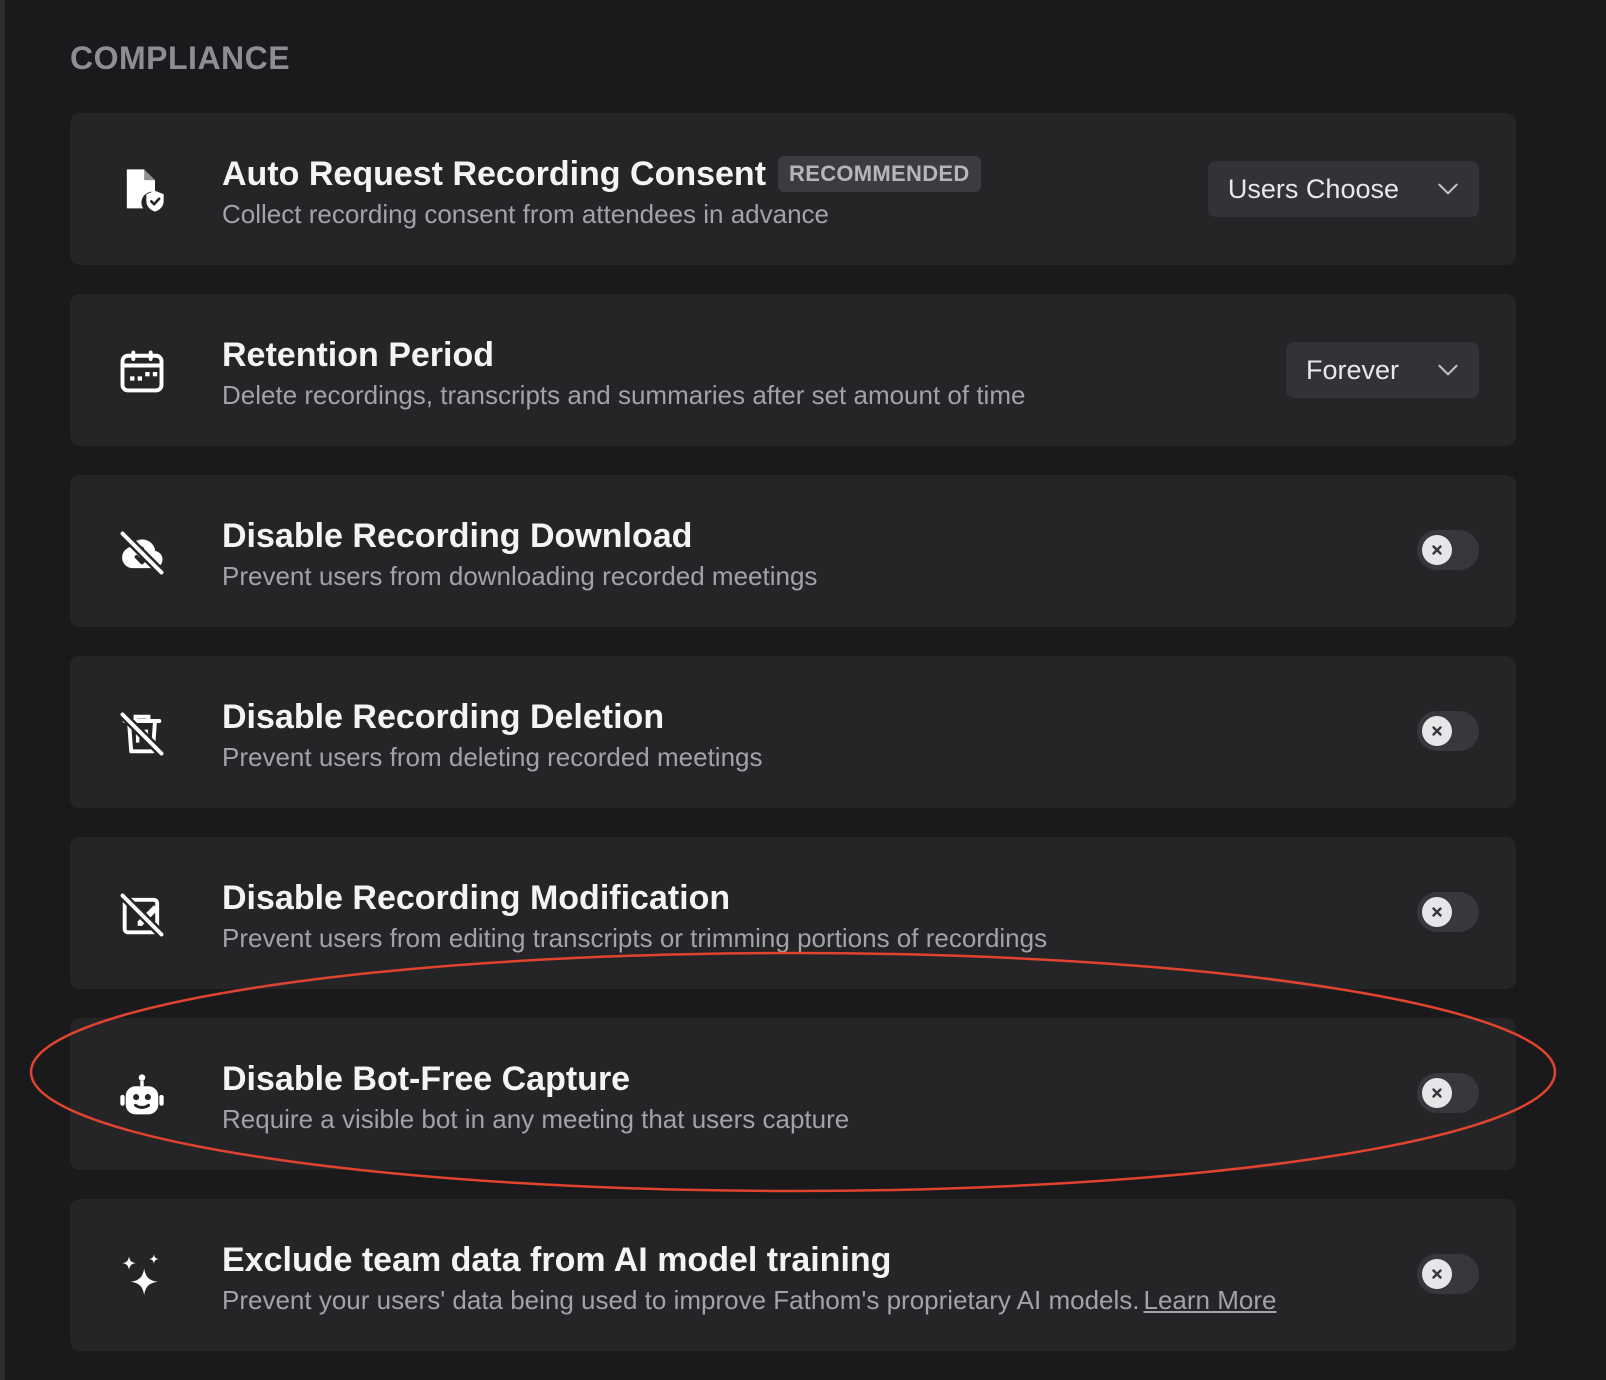  Describe the element at coordinates (142, 191) in the screenshot. I see `document-shield-icon` at that location.